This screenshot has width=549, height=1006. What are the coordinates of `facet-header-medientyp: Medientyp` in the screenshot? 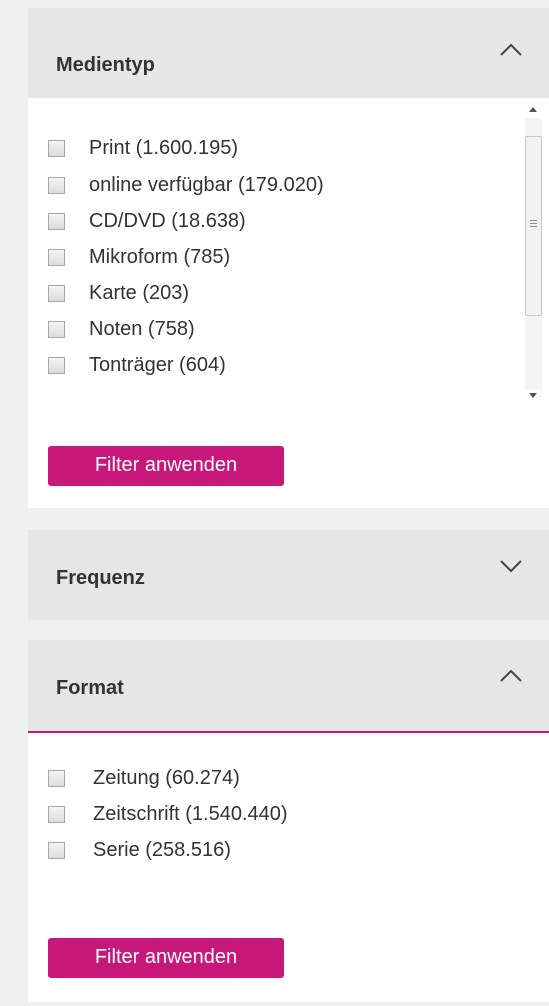 It's located at (288, 53).